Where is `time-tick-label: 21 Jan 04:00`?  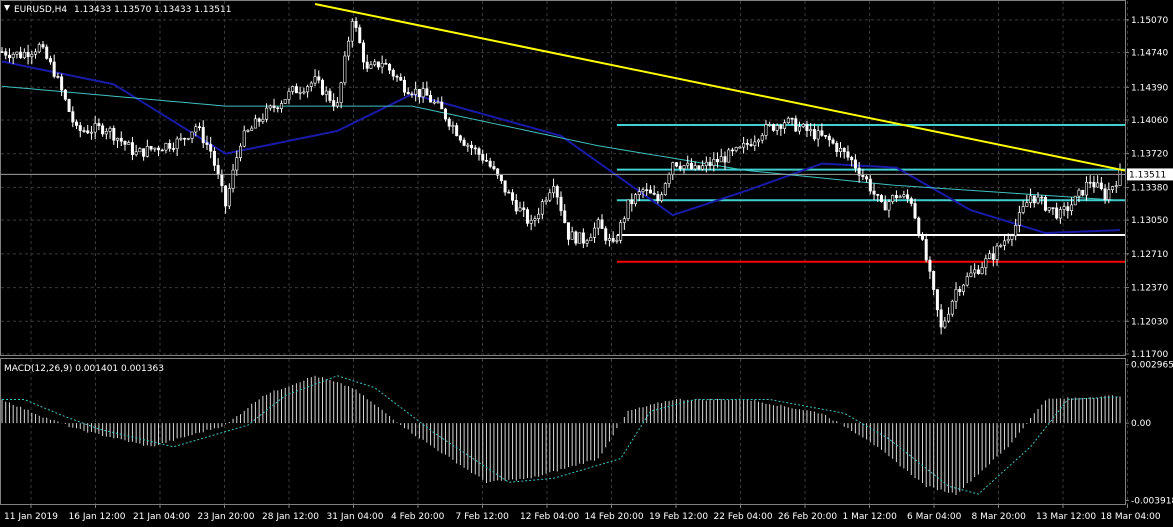
time-tick-label: 21 Jan 04:00 is located at coordinates (161, 517).